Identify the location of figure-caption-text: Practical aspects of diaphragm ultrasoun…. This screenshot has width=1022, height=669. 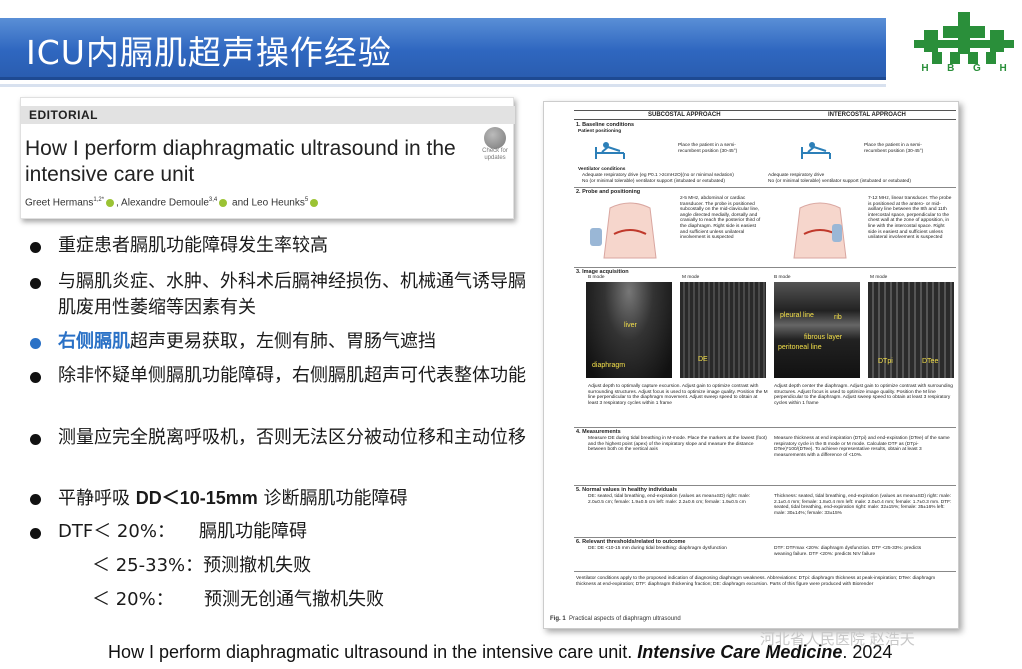
(625, 619).